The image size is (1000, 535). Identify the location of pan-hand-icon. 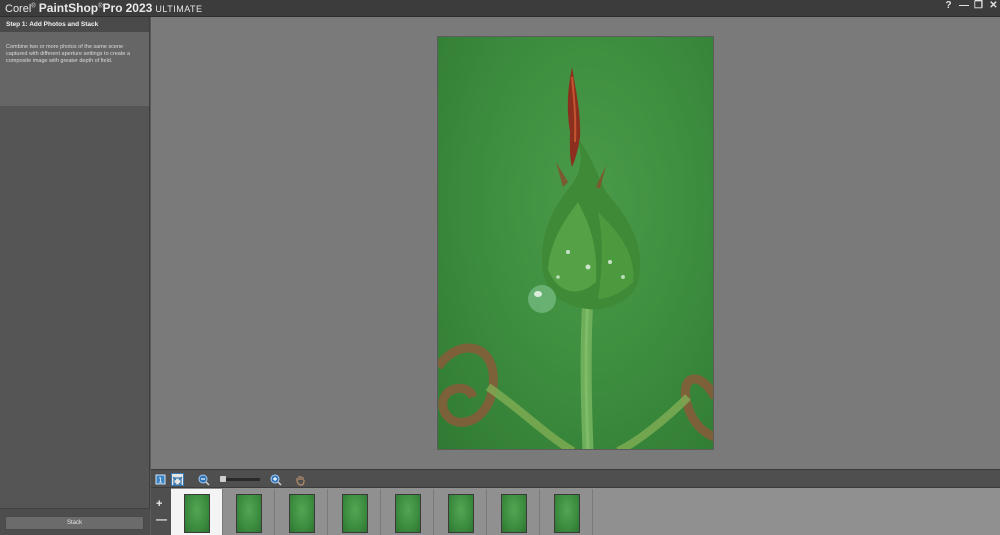
(300, 479).